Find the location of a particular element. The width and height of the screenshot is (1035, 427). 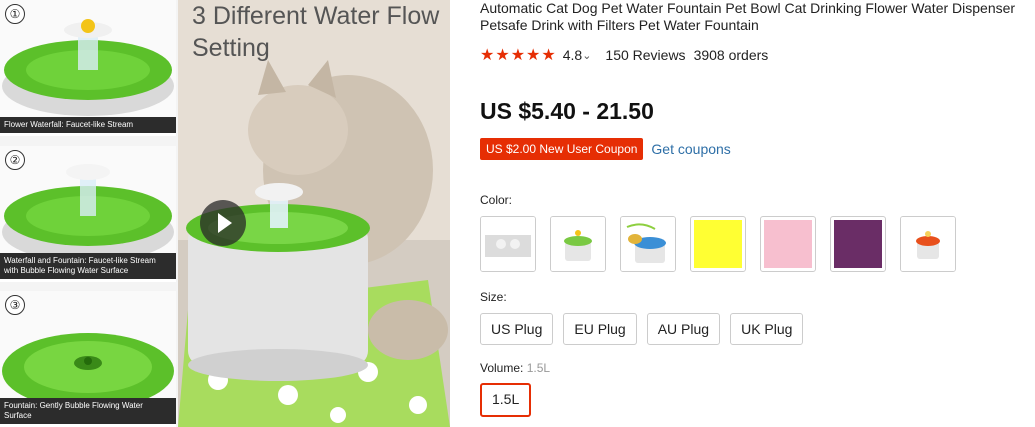

volume-selected-value: 1.5L is located at coordinates (538, 368).